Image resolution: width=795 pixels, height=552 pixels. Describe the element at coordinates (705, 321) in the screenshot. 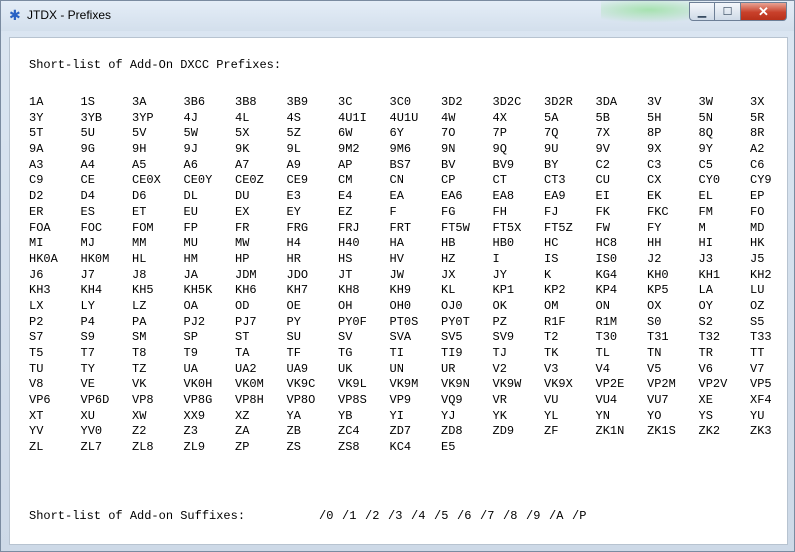

I see `prefix-item: S2` at that location.